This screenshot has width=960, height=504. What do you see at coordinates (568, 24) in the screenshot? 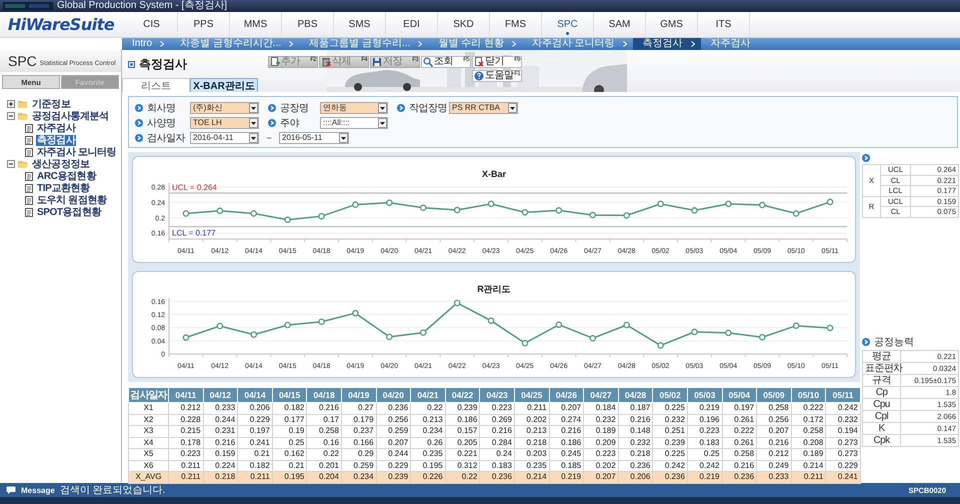
I see `module-tab: SPC` at bounding box center [568, 24].